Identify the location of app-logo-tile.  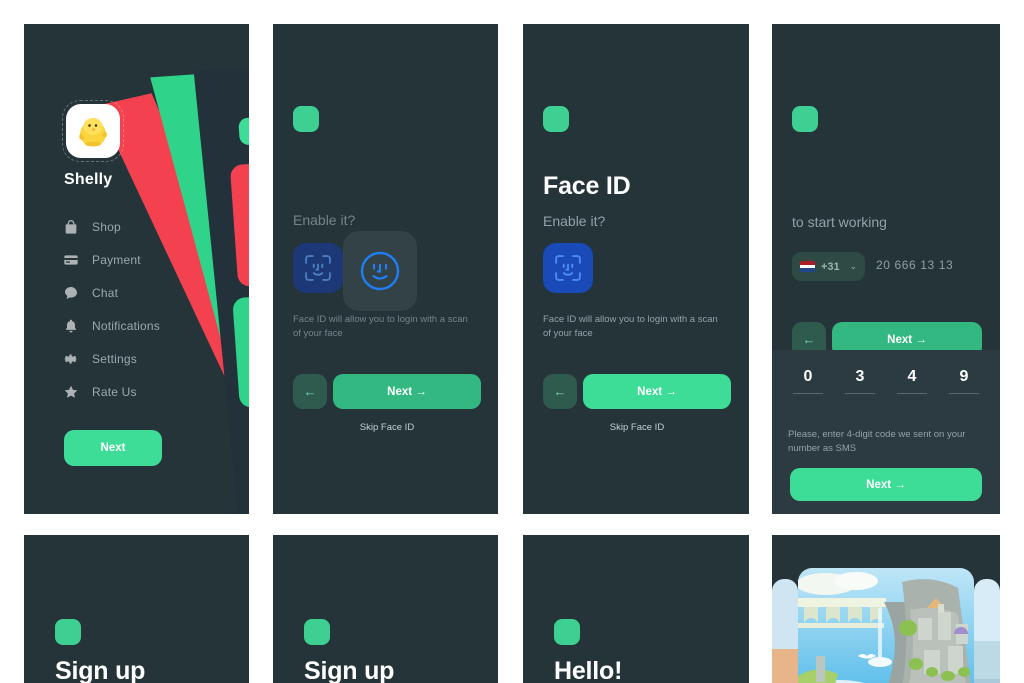
(93, 131).